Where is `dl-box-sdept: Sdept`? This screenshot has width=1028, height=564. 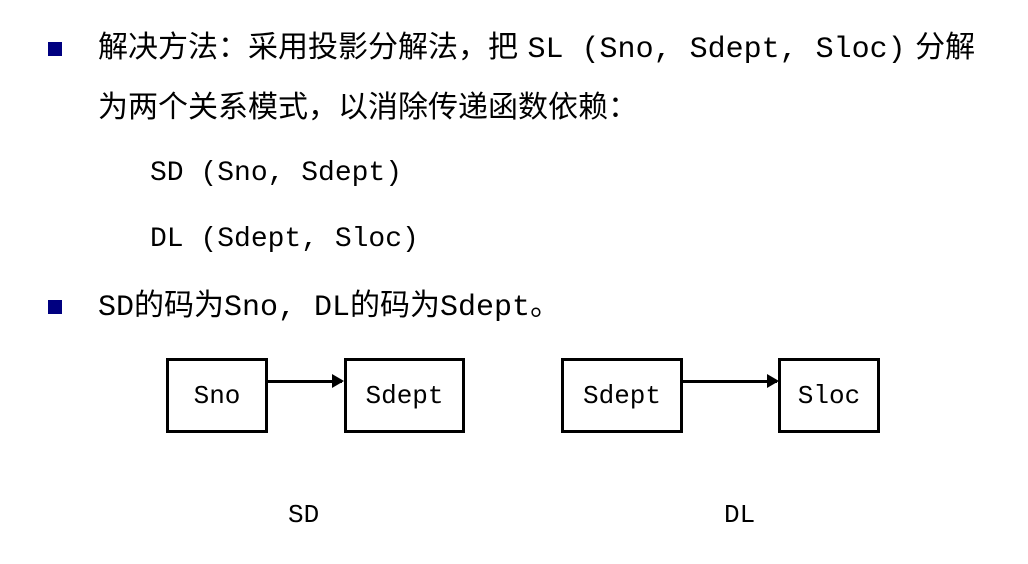 dl-box-sdept: Sdept is located at coordinates (622, 395).